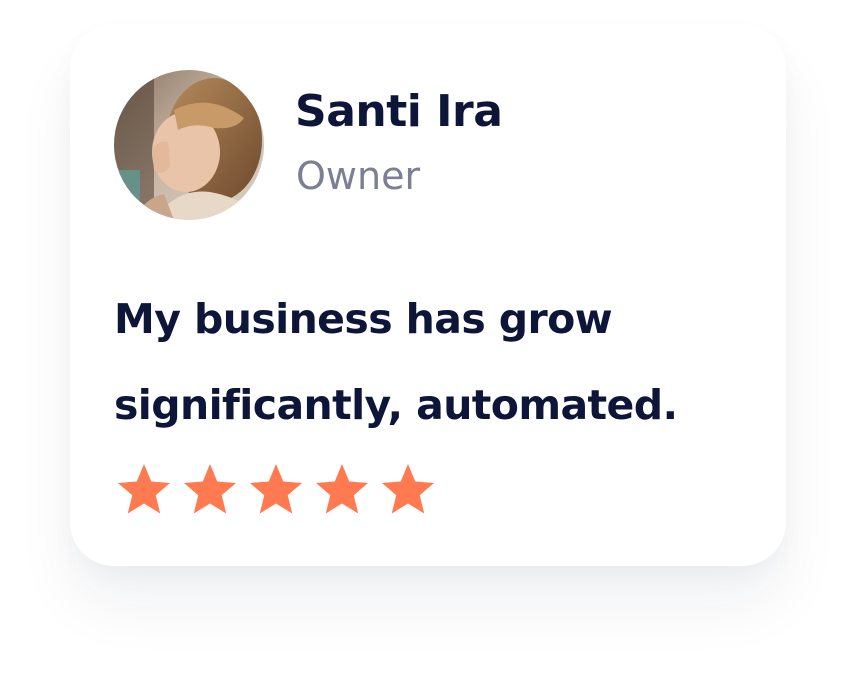 The width and height of the screenshot is (855, 678). Describe the element at coordinates (399, 111) in the screenshot. I see `reviewer-name: Santi Ira` at that location.